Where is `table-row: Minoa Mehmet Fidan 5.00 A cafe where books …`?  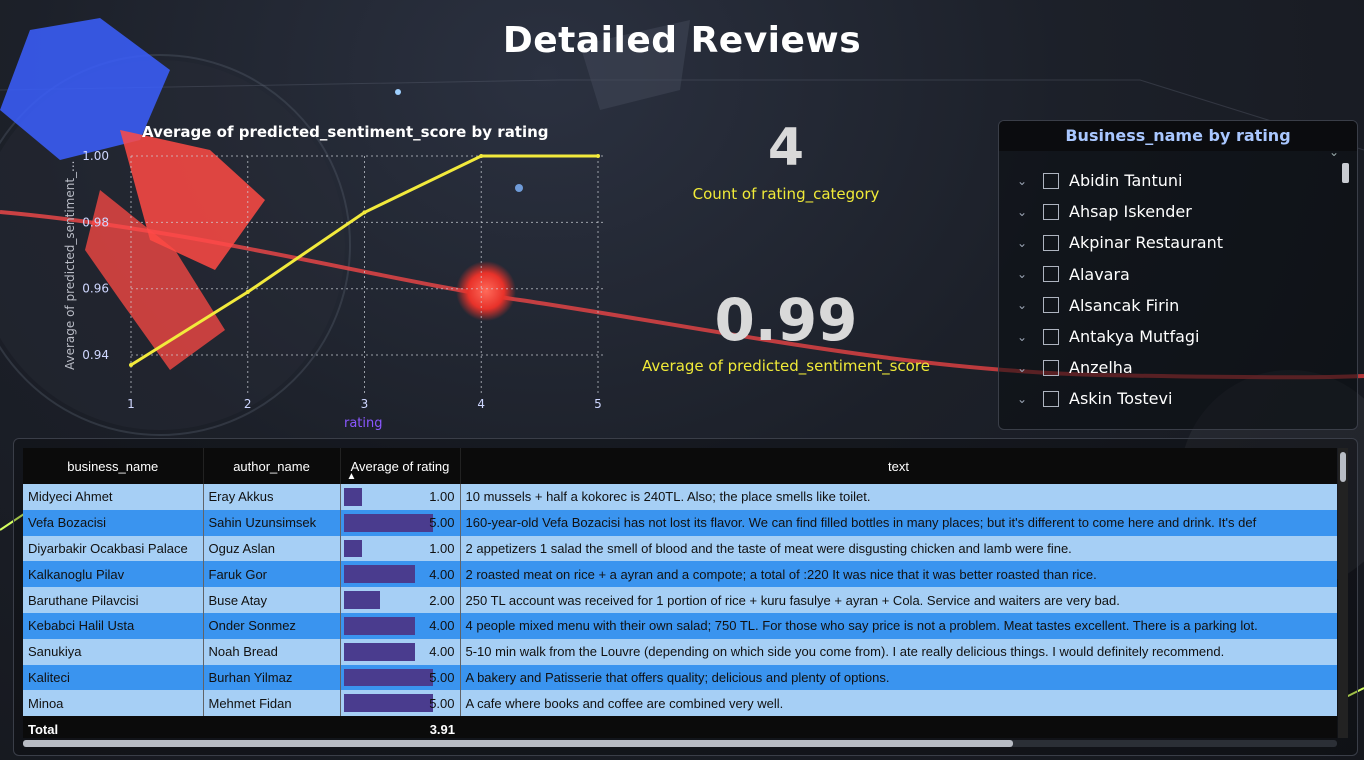 table-row: Minoa Mehmet Fidan 5.00 A cafe where books … is located at coordinates (680, 703).